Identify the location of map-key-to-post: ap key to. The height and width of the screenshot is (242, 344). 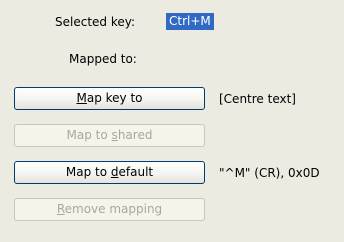
(114, 98).